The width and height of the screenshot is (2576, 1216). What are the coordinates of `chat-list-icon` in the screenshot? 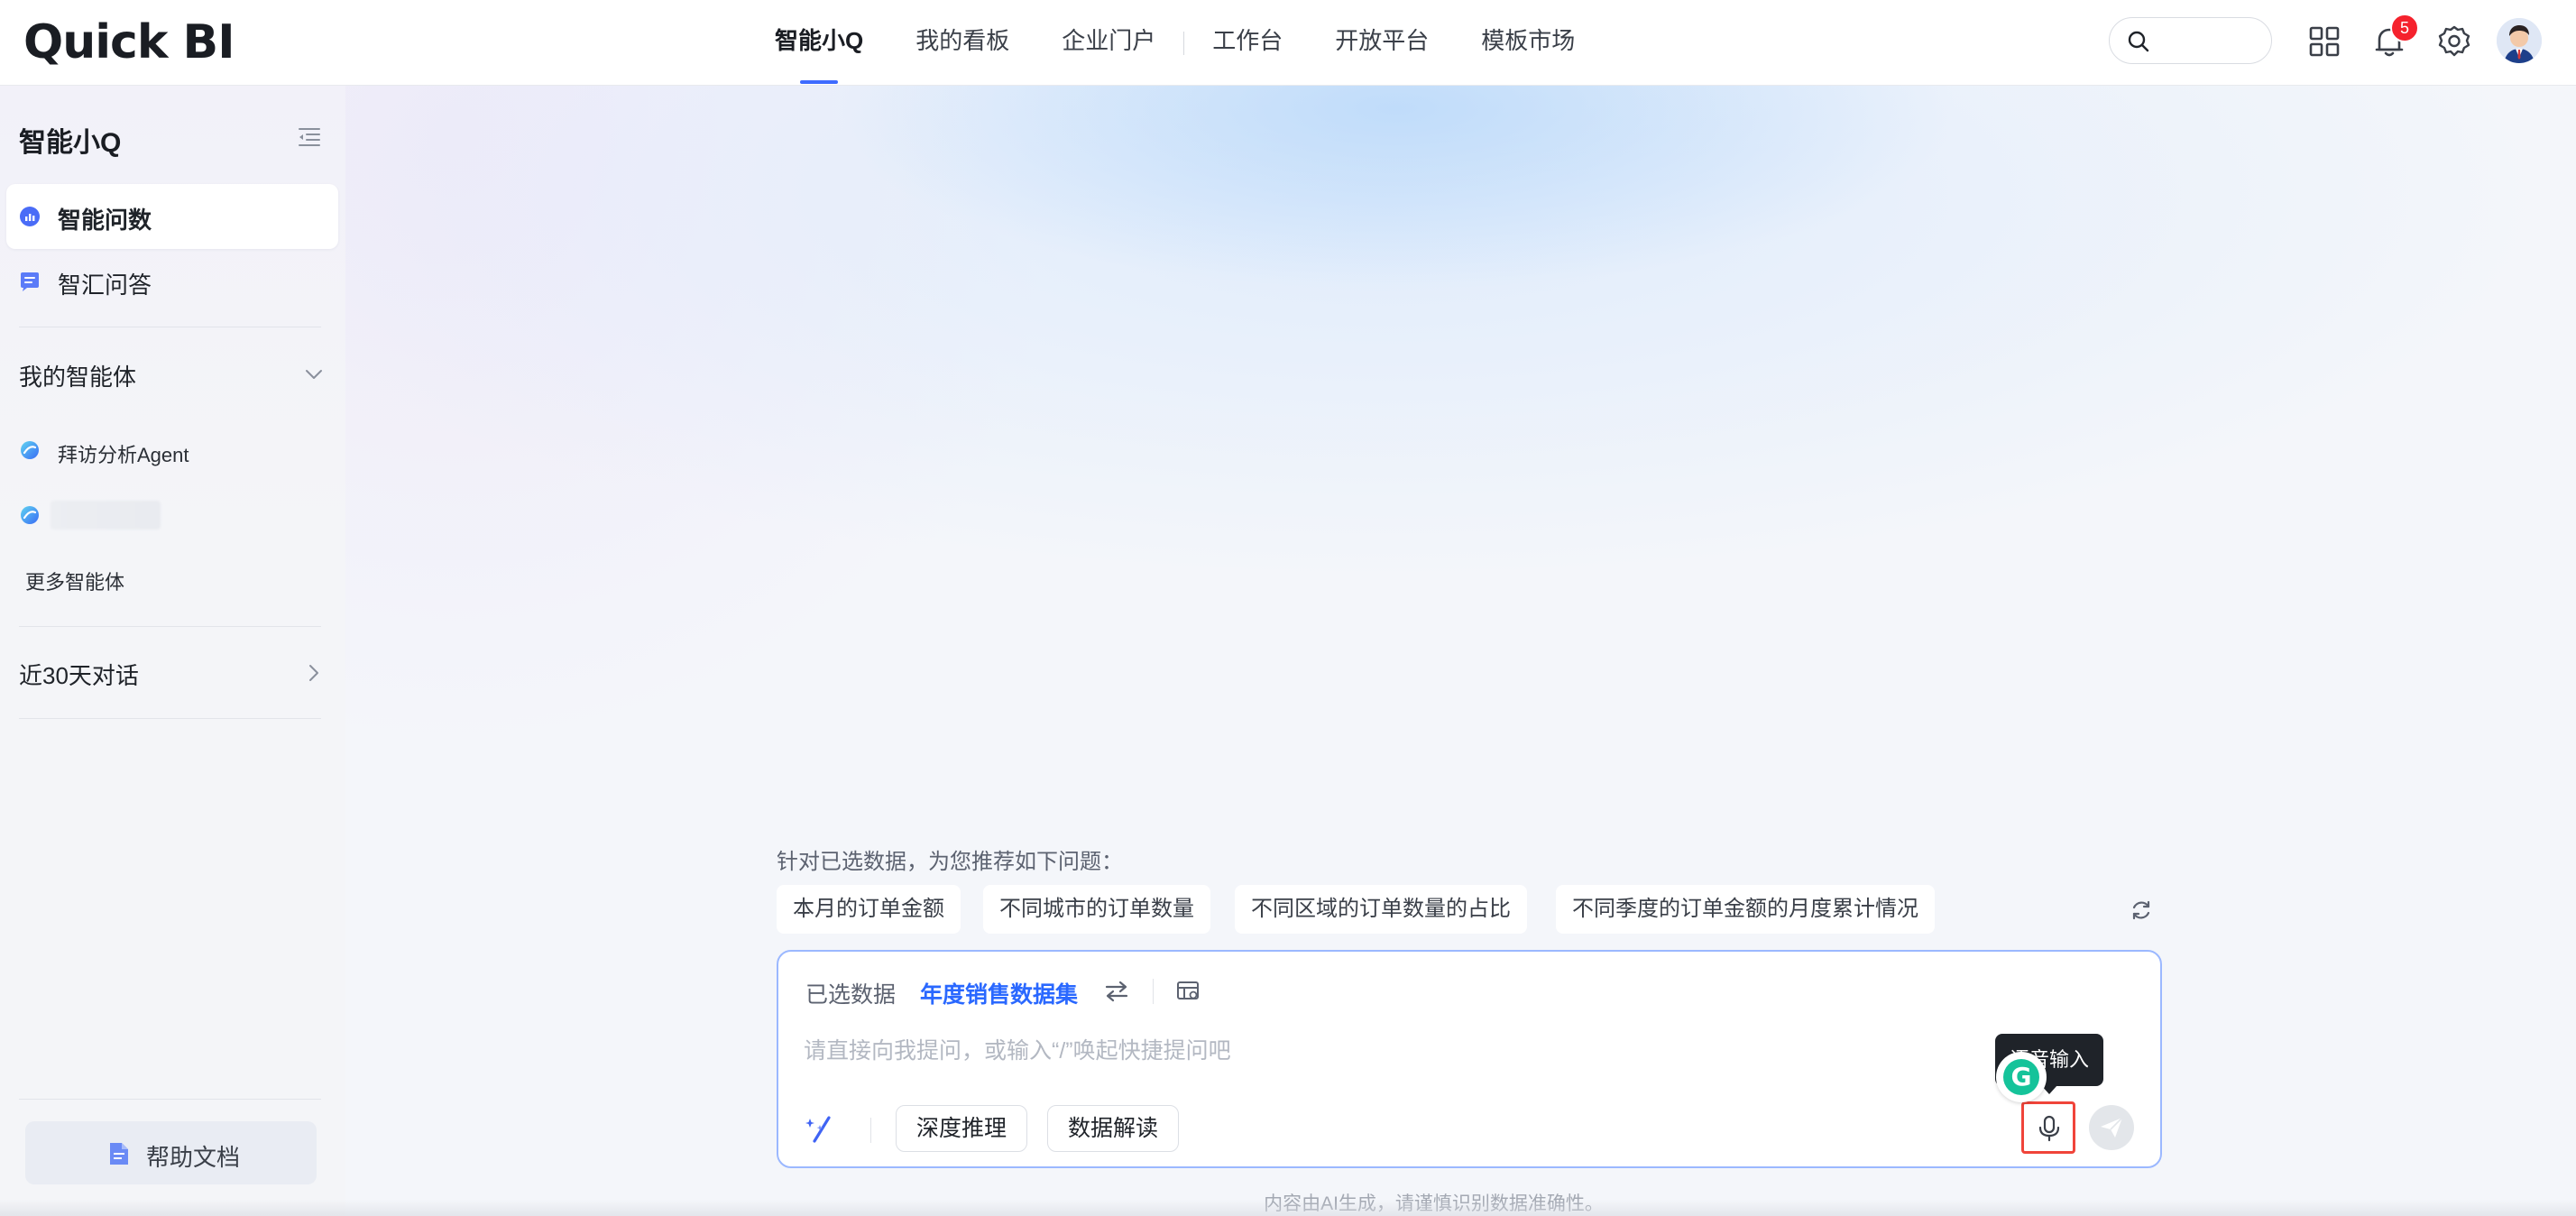 It's located at (30, 281).